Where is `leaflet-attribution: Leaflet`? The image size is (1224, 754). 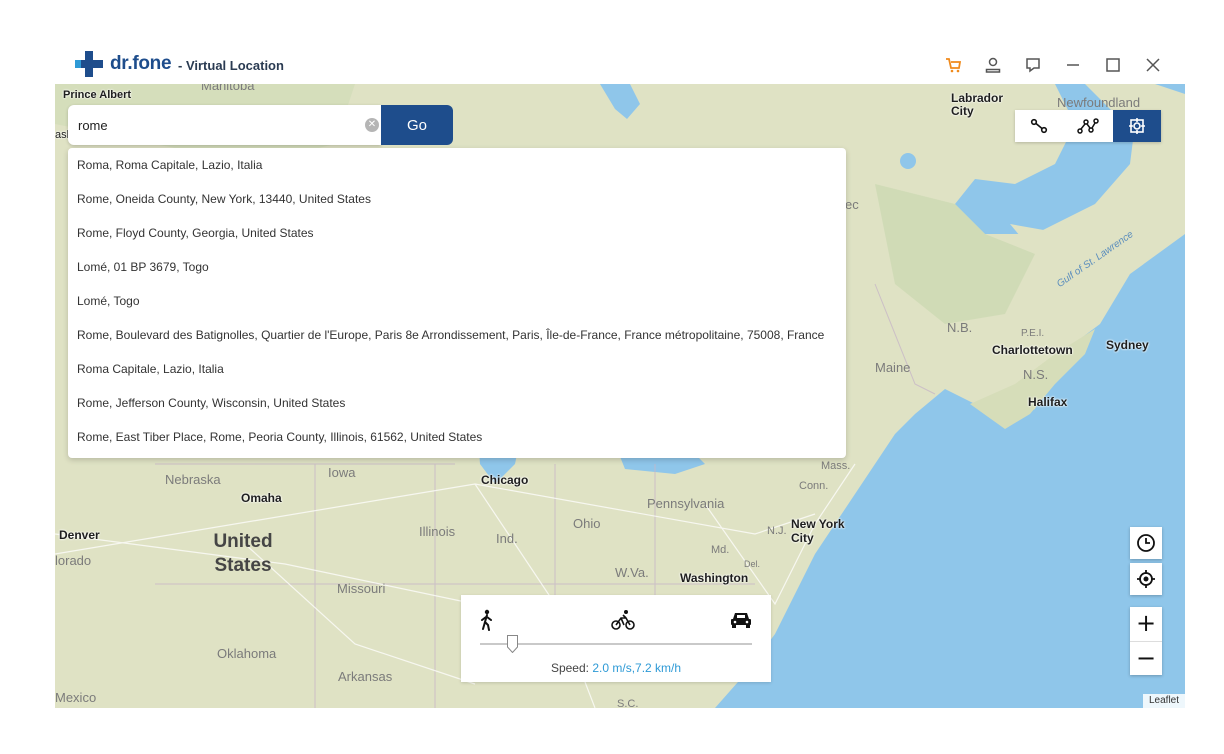 leaflet-attribution: Leaflet is located at coordinates (1164, 701).